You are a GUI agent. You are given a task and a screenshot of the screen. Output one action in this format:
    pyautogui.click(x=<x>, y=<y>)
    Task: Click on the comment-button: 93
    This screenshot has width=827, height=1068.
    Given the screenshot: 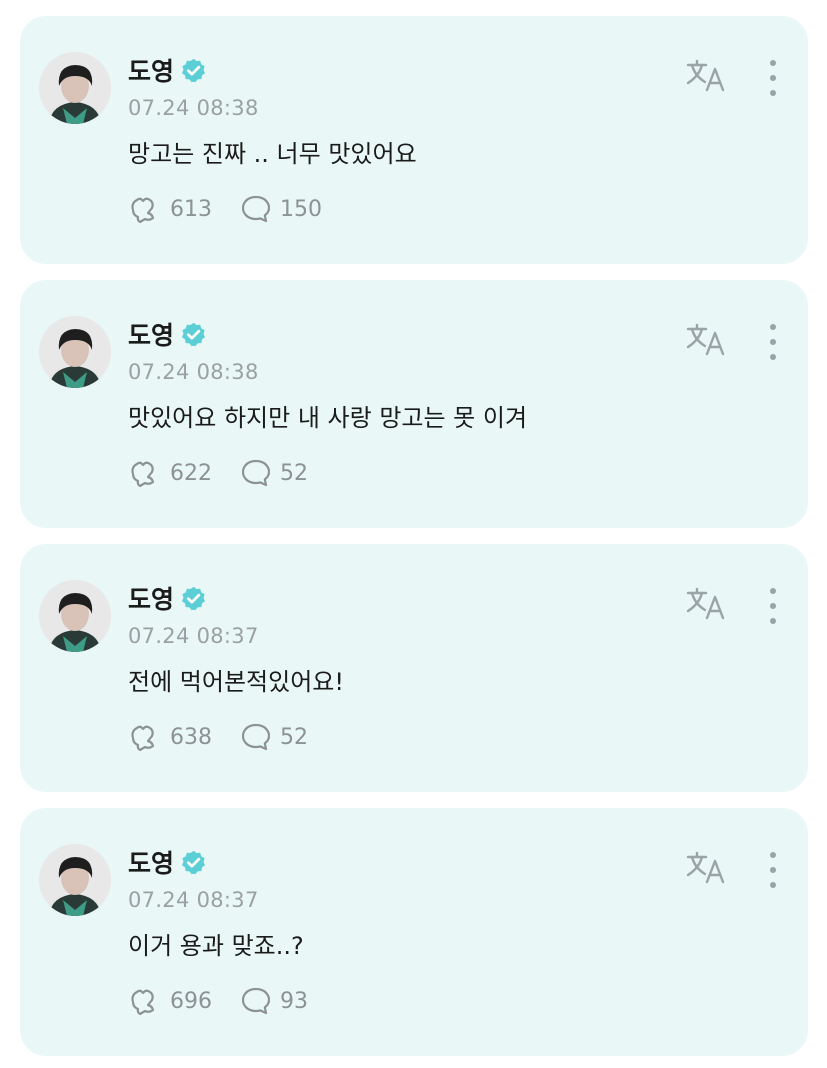 What is the action you would take?
    pyautogui.click(x=274, y=1001)
    